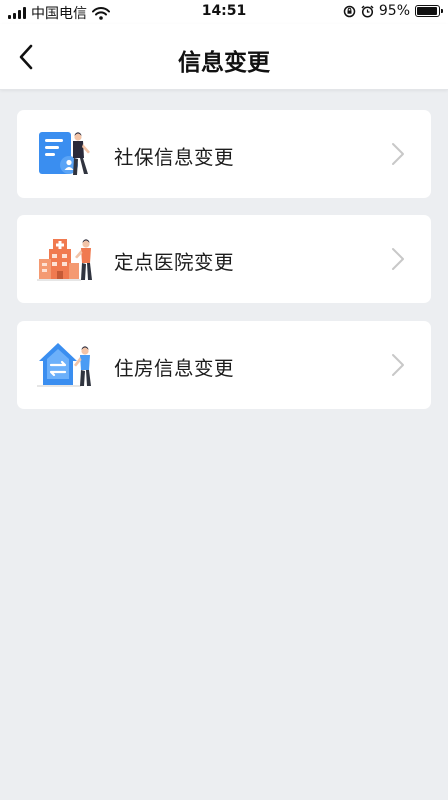 This screenshot has height=800, width=448. What do you see at coordinates (349, 11) in the screenshot?
I see `rotation-lock-icon` at bounding box center [349, 11].